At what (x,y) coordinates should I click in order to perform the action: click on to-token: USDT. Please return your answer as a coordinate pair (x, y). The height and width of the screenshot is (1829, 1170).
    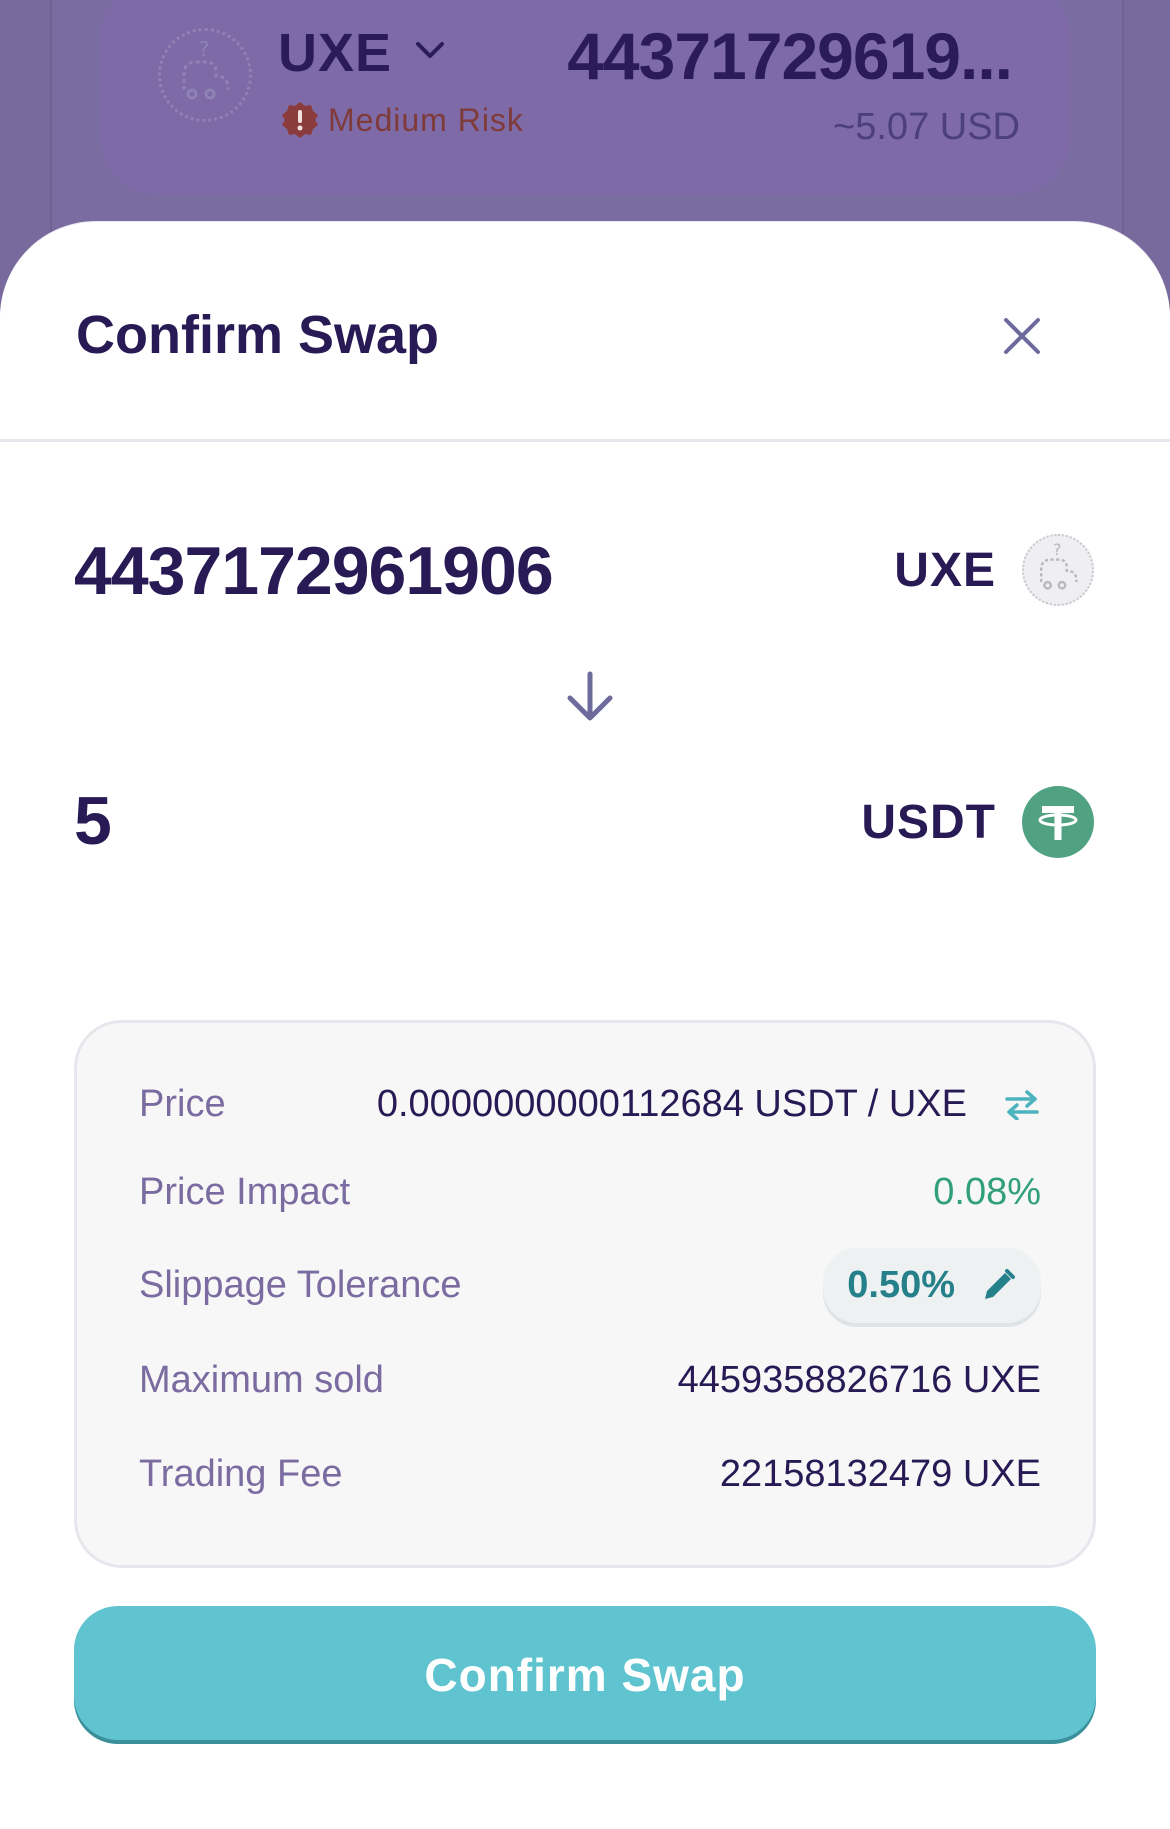
    Looking at the image, I should click on (977, 822).